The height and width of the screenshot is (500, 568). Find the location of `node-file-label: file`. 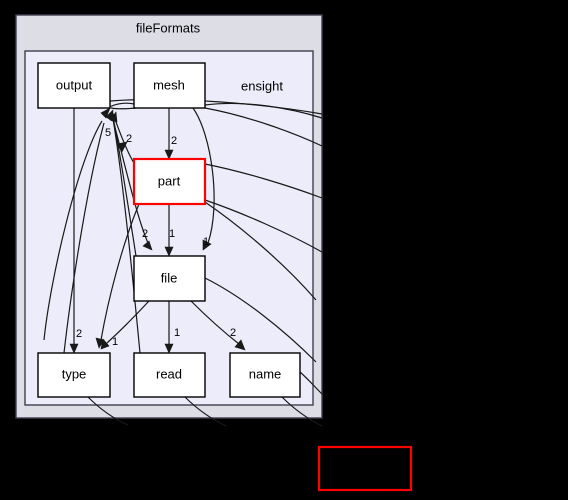

node-file-label: file is located at coordinates (169, 277).